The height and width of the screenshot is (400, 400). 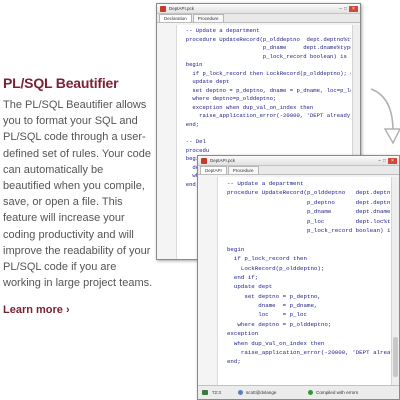 I want to click on vertical-scrollbar, so click(x=395, y=281).